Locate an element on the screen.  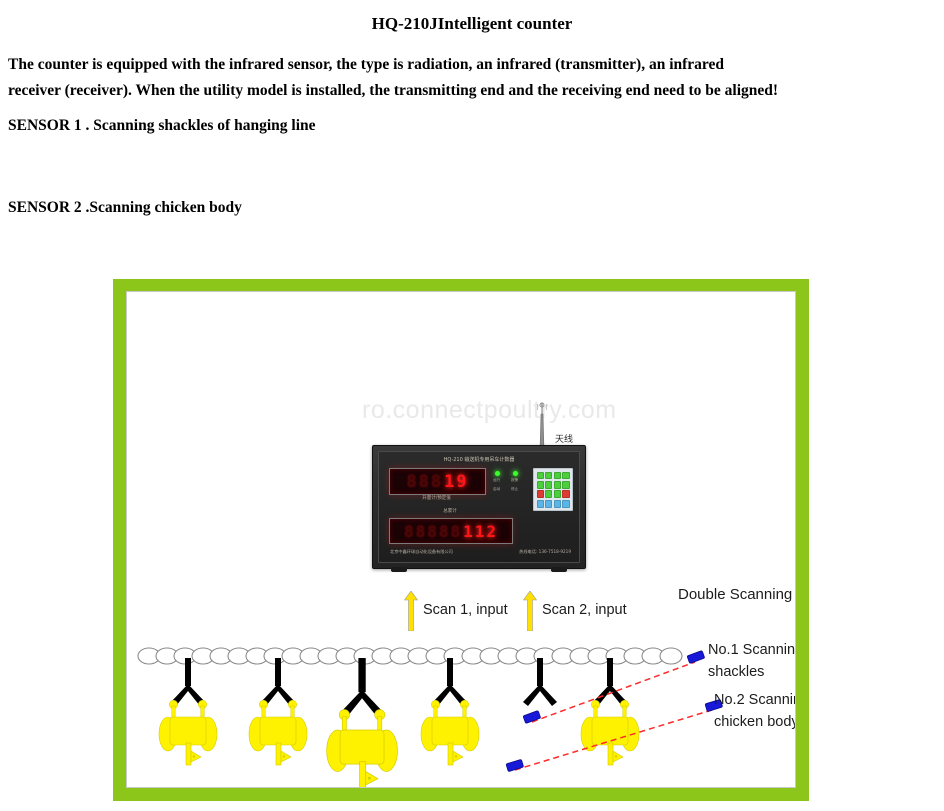
conveyor-chain is located at coordinates (410, 656).